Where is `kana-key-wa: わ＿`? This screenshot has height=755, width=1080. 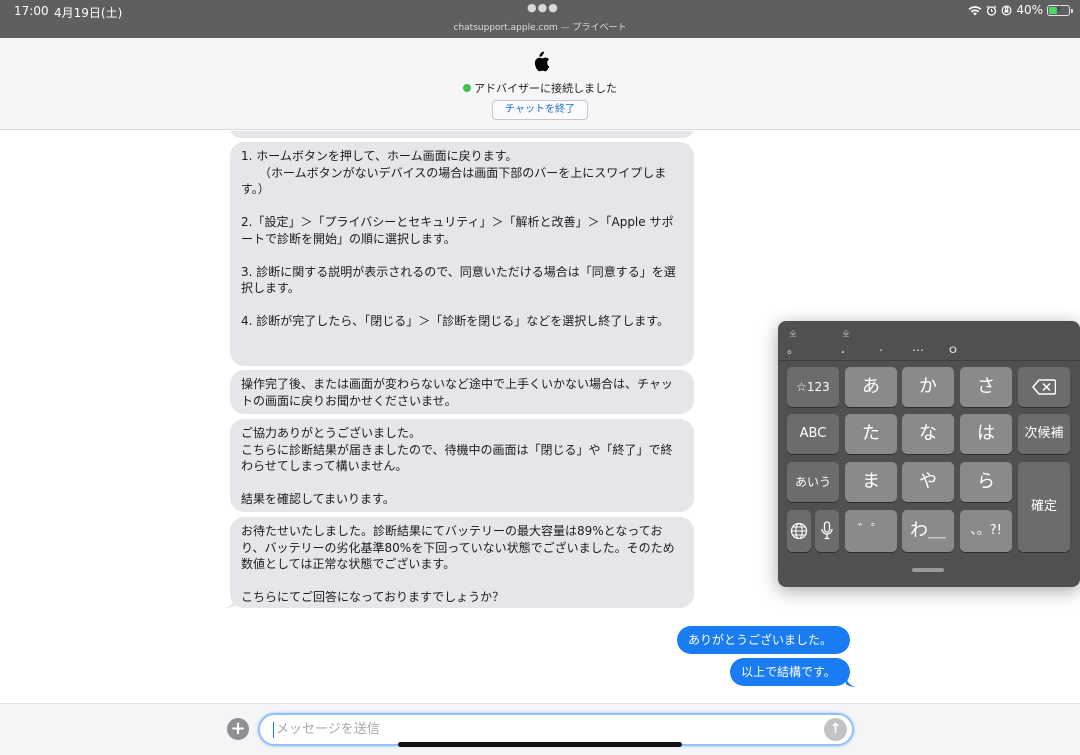
kana-key-wa: わ＿ is located at coordinates (928, 531).